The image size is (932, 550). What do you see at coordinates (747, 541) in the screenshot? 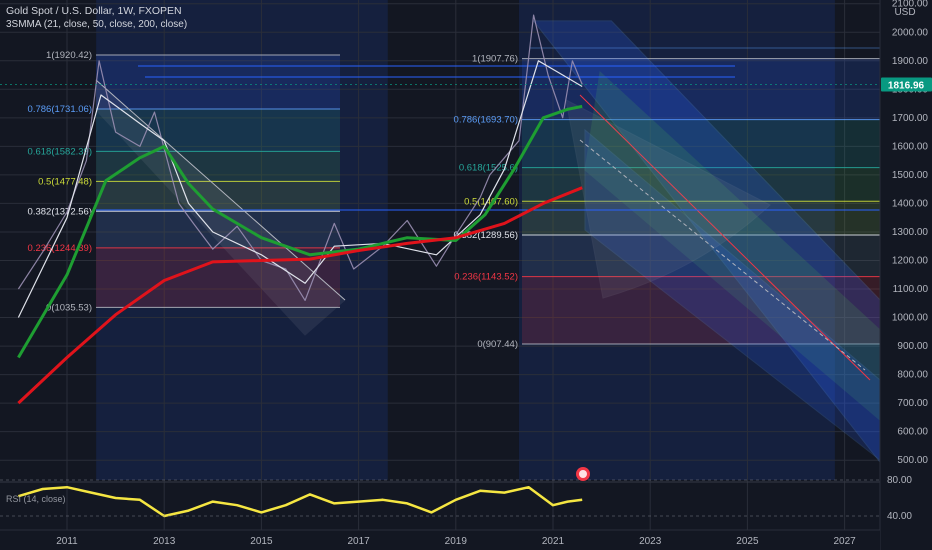
I see `time-tick-label: 2025` at bounding box center [747, 541].